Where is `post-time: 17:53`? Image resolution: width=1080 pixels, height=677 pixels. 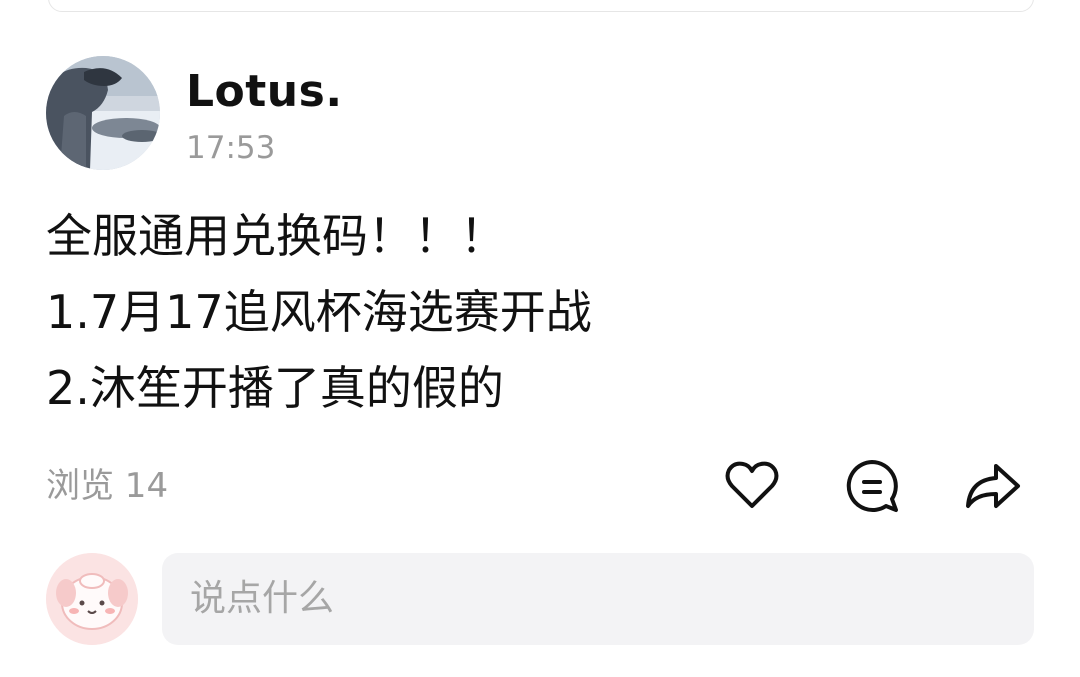
post-time: 17:53 is located at coordinates (231, 148).